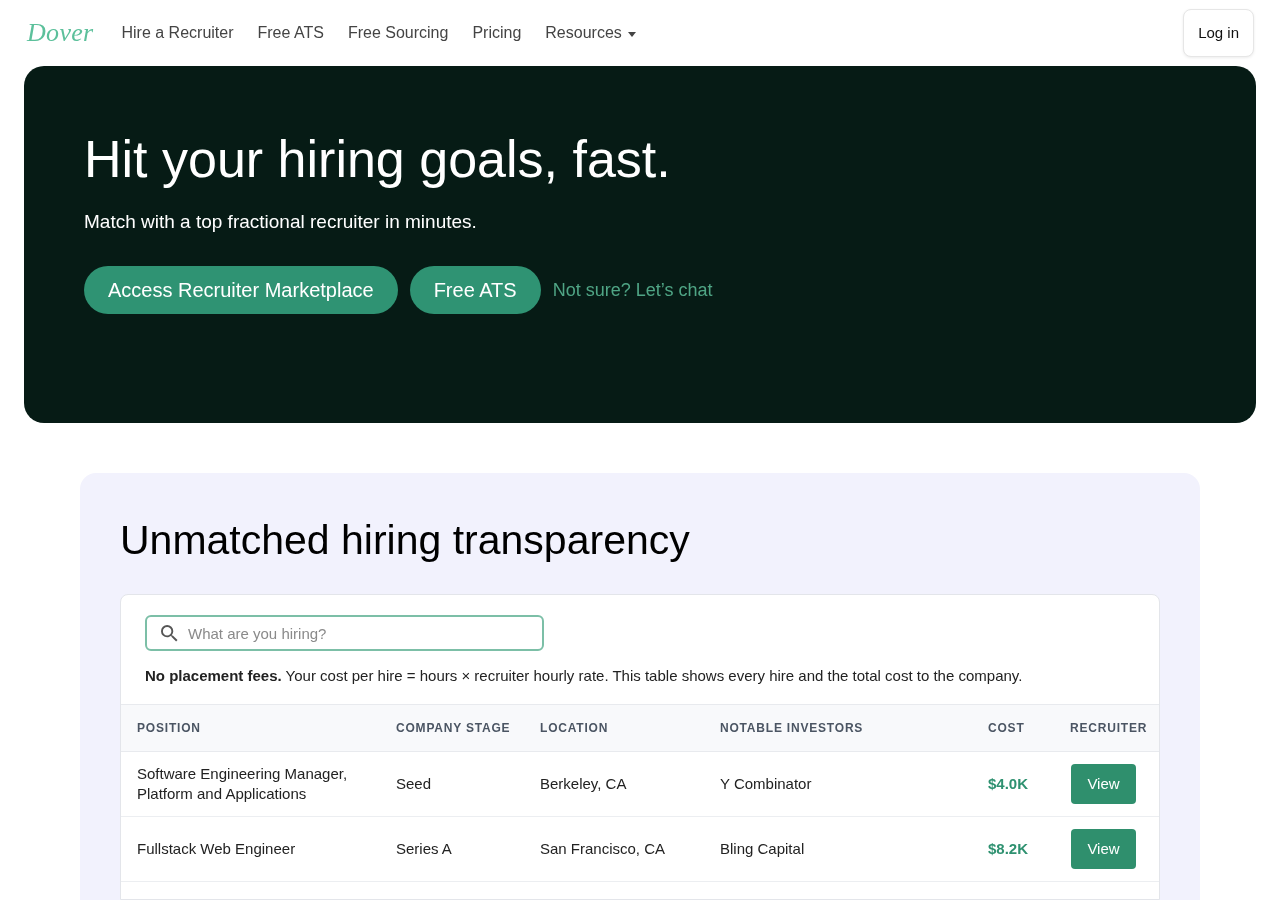 The width and height of the screenshot is (1280, 900). What do you see at coordinates (574, 728) in the screenshot?
I see `column-header: LOCATION` at bounding box center [574, 728].